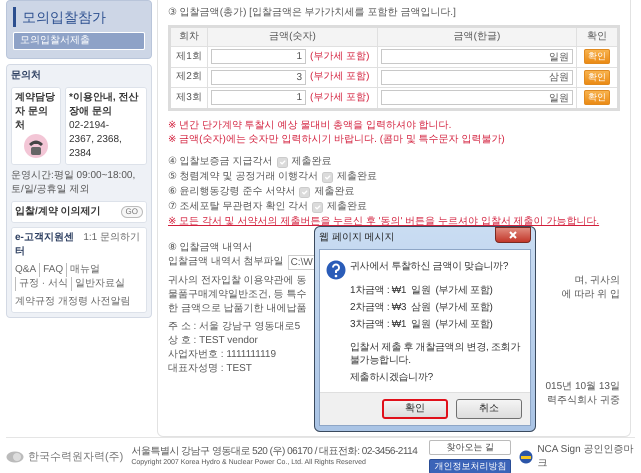  I want to click on support-title: e-고객지원센터, so click(45, 245).